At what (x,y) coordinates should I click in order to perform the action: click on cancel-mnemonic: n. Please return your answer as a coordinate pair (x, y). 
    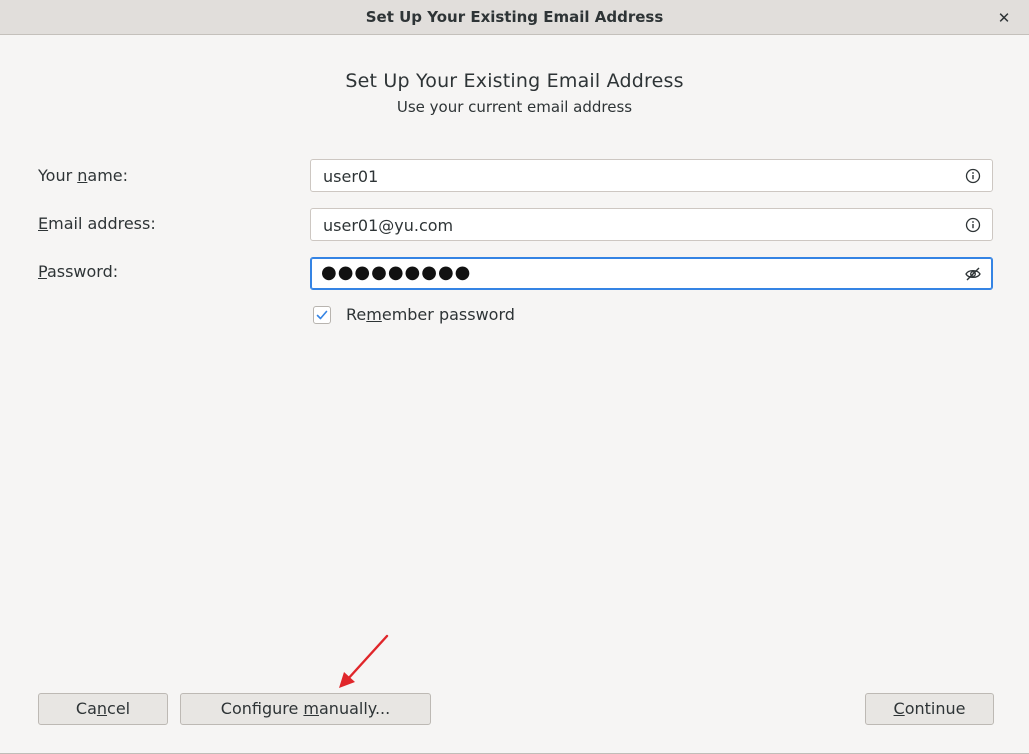
    Looking at the image, I should click on (102, 708).